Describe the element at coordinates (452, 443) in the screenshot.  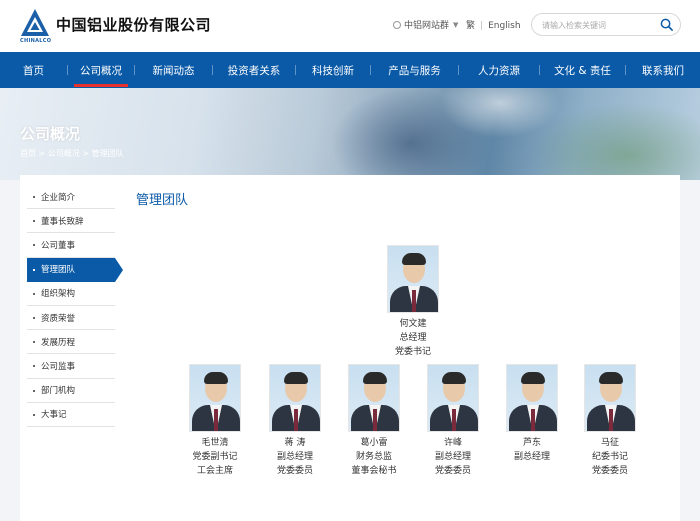
I see `person-name: 许峰` at that location.